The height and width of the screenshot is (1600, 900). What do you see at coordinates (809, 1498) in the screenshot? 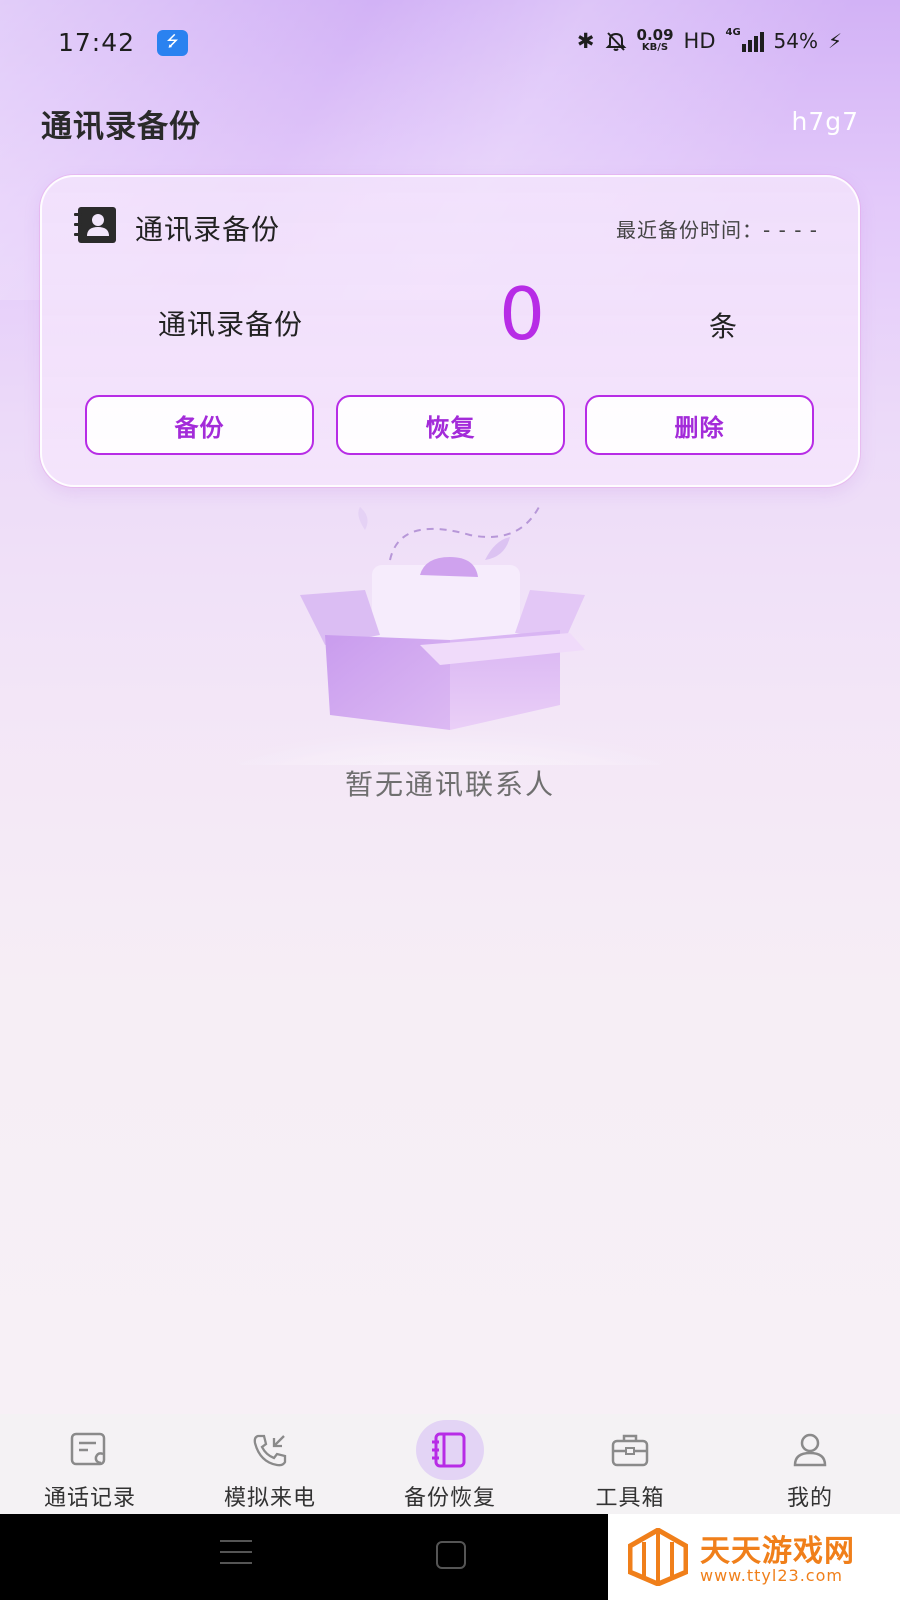
I see `nav-label-profile: 我的` at bounding box center [809, 1498].